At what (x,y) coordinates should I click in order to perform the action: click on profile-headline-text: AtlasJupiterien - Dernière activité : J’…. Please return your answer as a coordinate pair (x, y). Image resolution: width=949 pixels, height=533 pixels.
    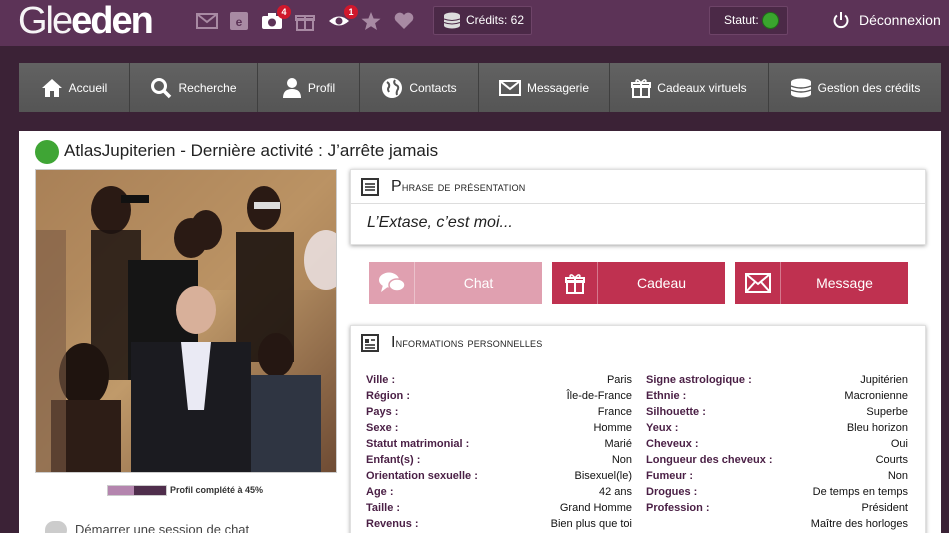
    Looking at the image, I should click on (251, 150).